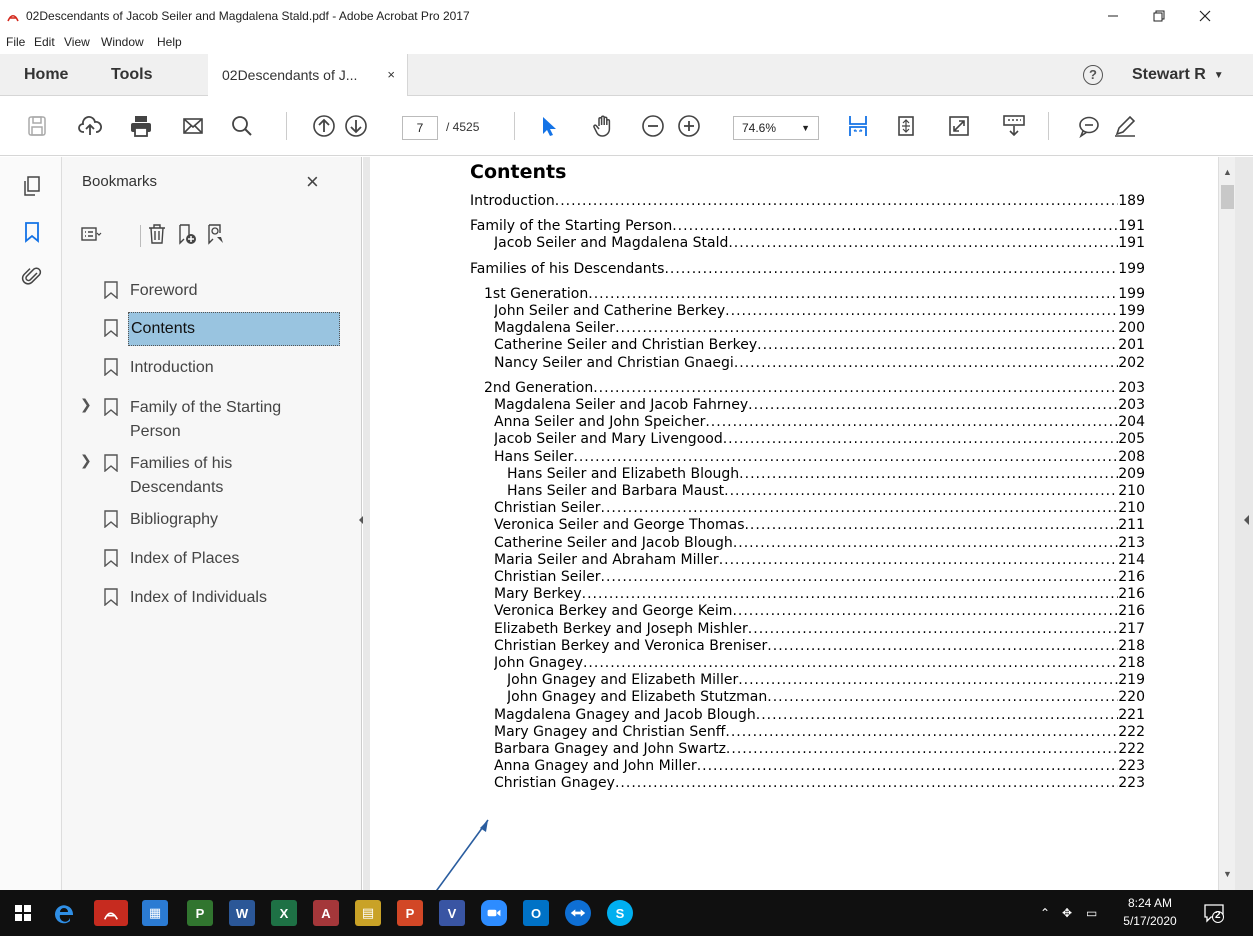  I want to click on toc-entry: John Gnagey 218, so click(819, 664).